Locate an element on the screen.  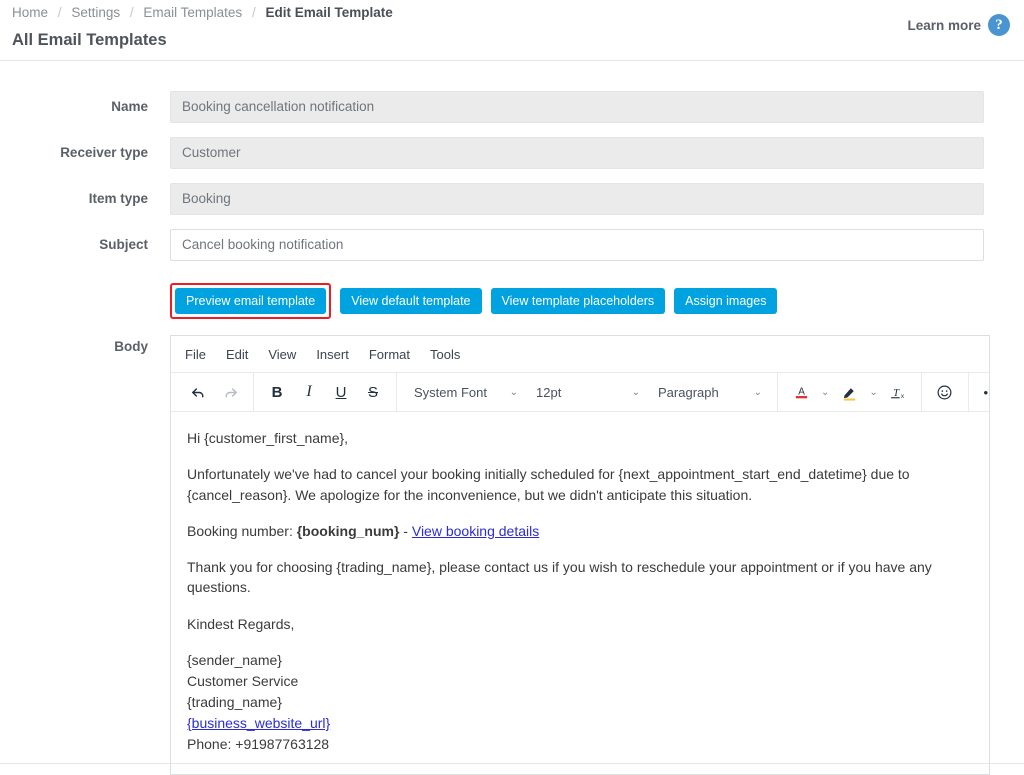
learn-more-label: Learn more is located at coordinates (944, 25).